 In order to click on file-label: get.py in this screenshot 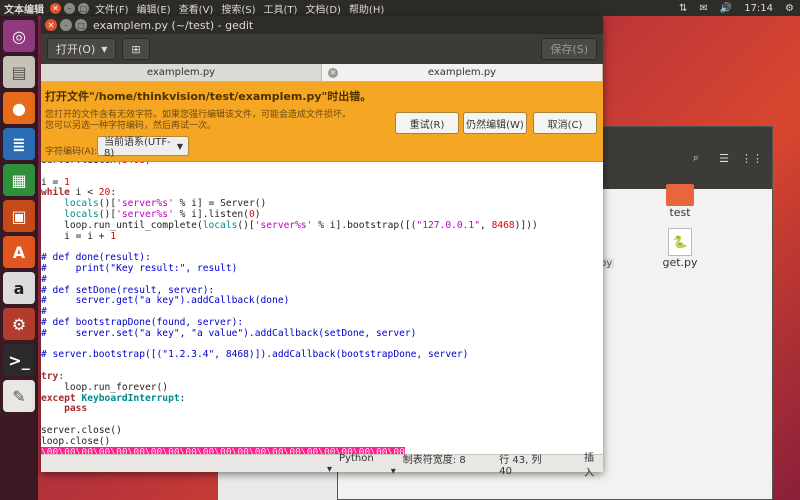, I will do `click(680, 262)`.